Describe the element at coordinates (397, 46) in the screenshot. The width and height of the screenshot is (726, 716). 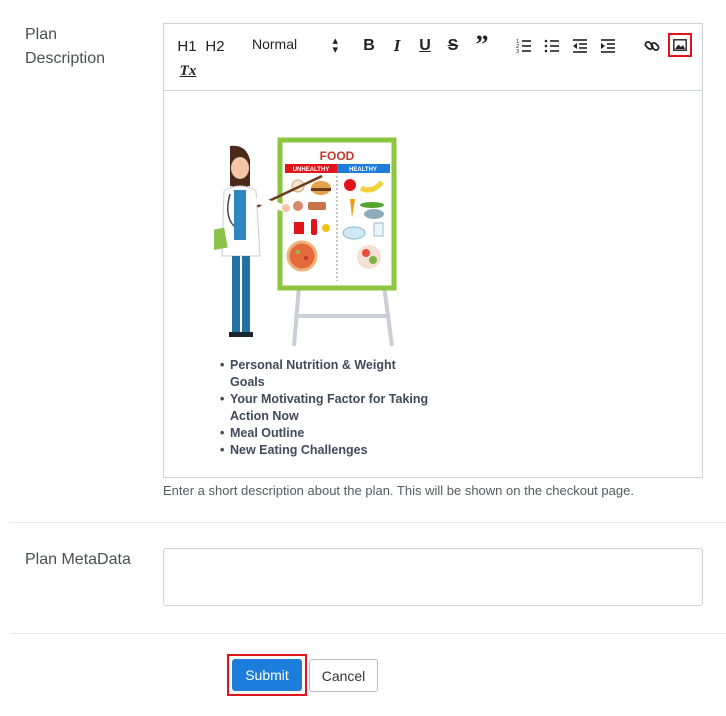
I see `italic-button: I` at that location.